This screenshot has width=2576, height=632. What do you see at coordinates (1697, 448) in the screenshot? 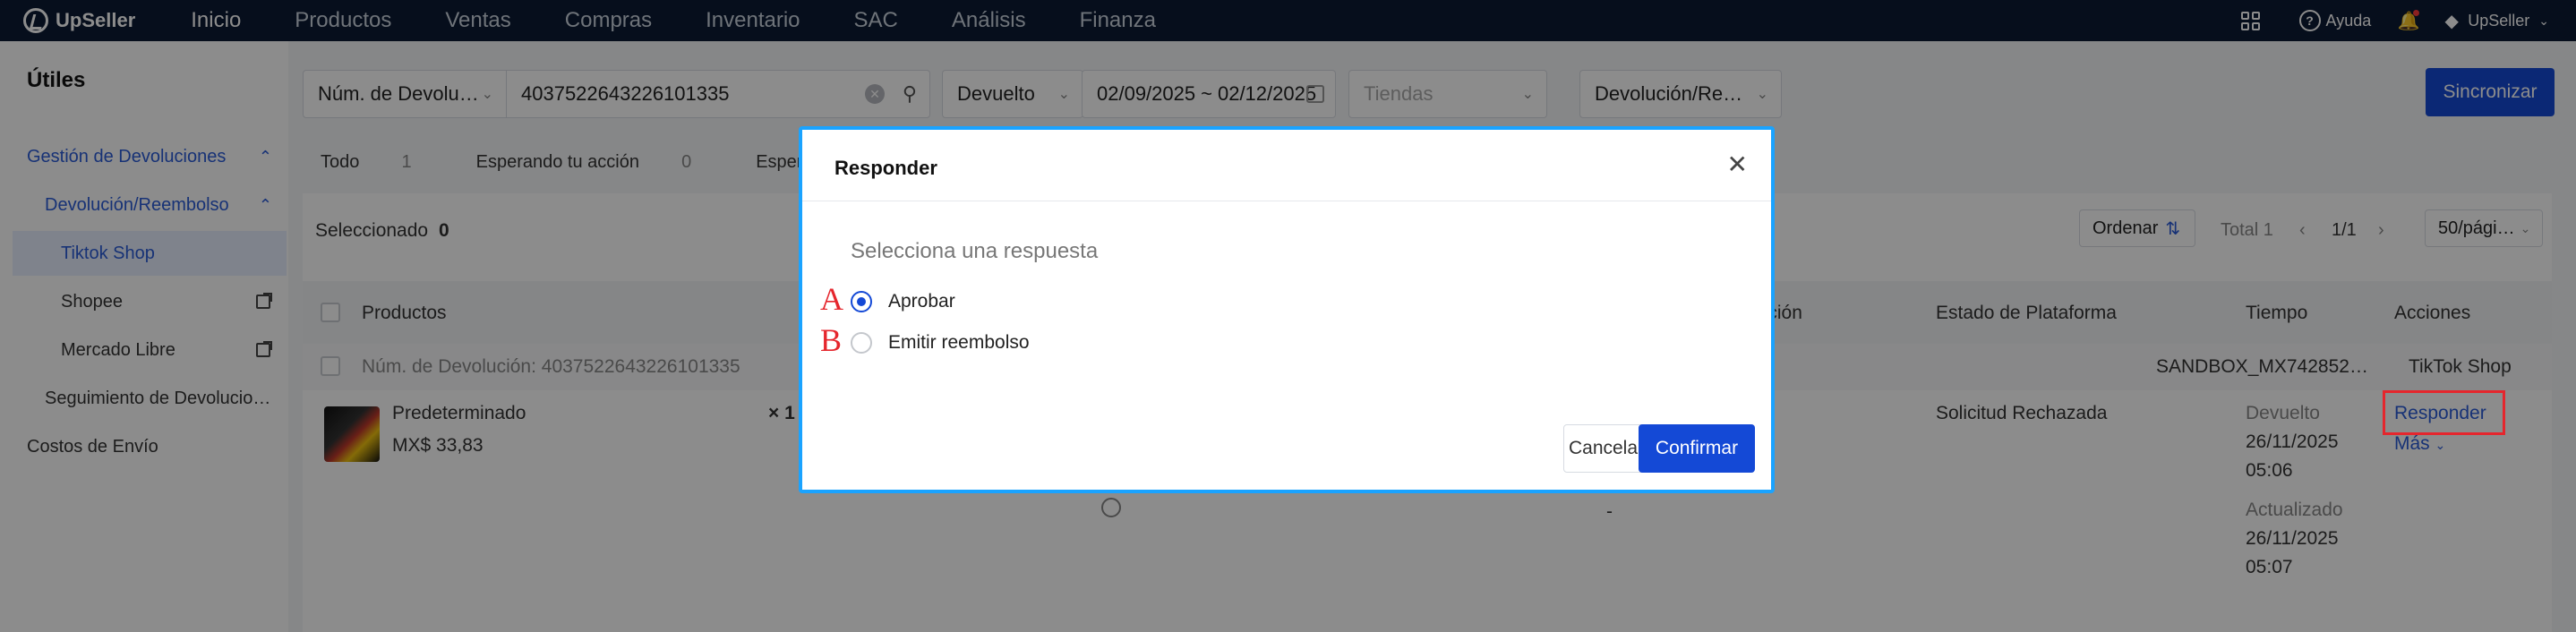
I see `confirm-button: Confirmar` at bounding box center [1697, 448].